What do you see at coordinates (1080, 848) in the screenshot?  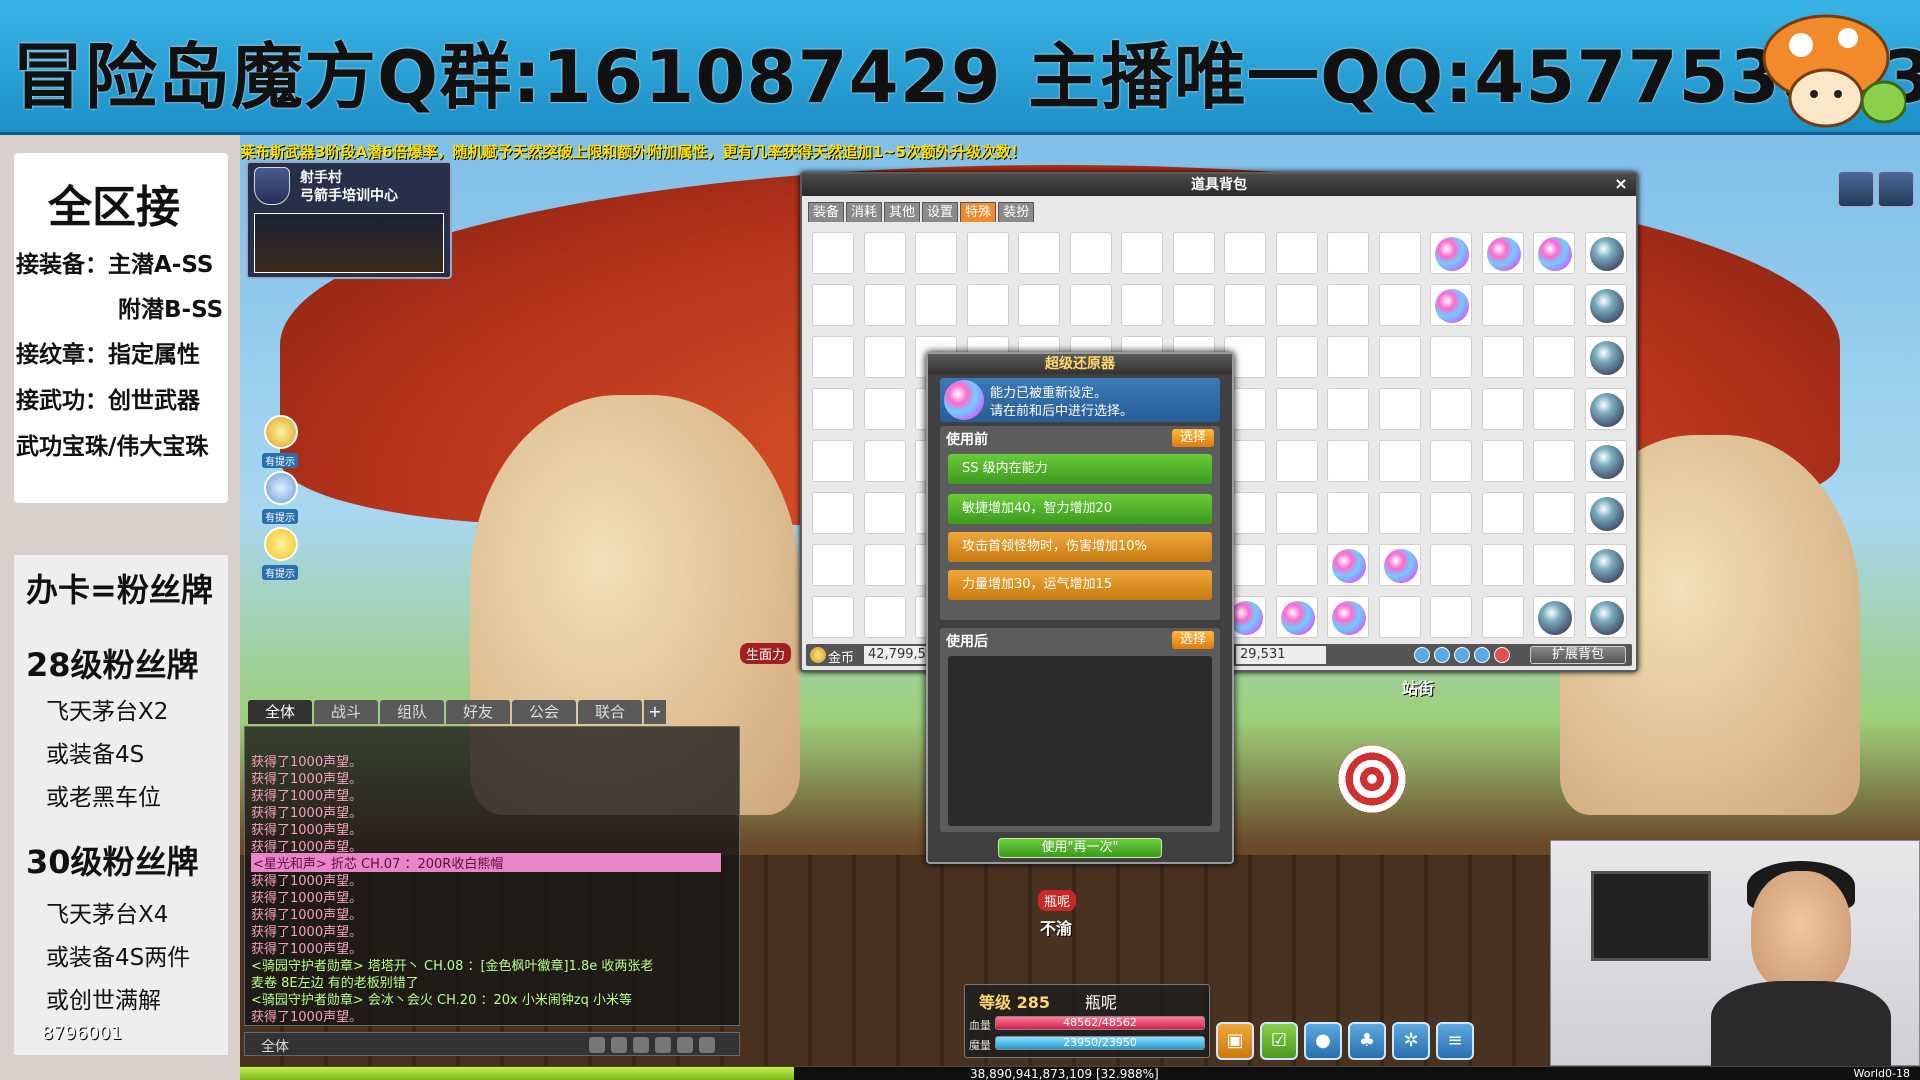 I see `retry-button: 使用"再一次"` at bounding box center [1080, 848].